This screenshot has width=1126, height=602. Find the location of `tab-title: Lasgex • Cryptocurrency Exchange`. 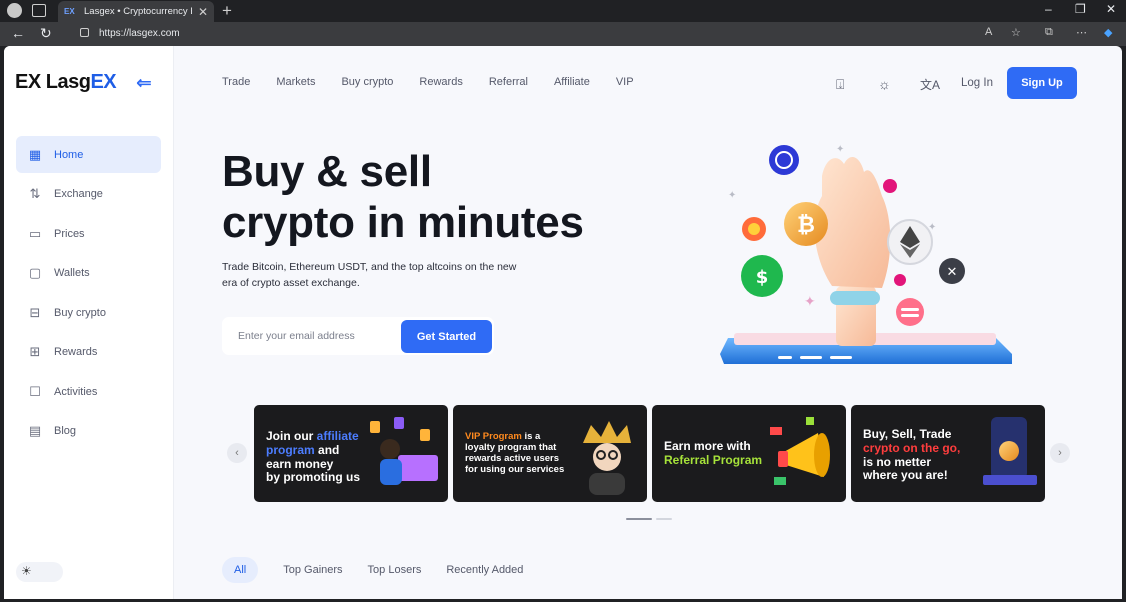

tab-title: Lasgex • Cryptocurrency Exchange is located at coordinates (138, 11).